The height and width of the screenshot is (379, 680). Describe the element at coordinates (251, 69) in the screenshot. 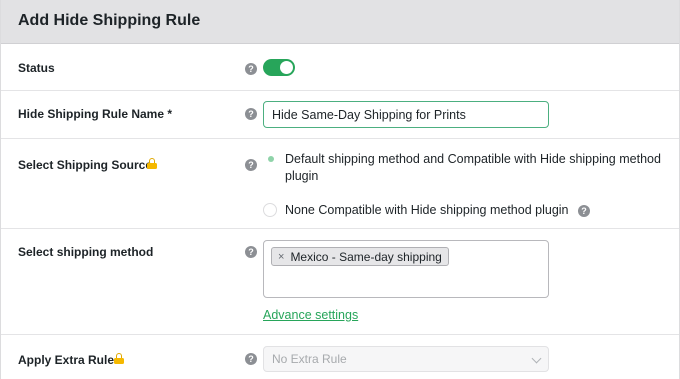

I see `status-help-icon: ?` at that location.